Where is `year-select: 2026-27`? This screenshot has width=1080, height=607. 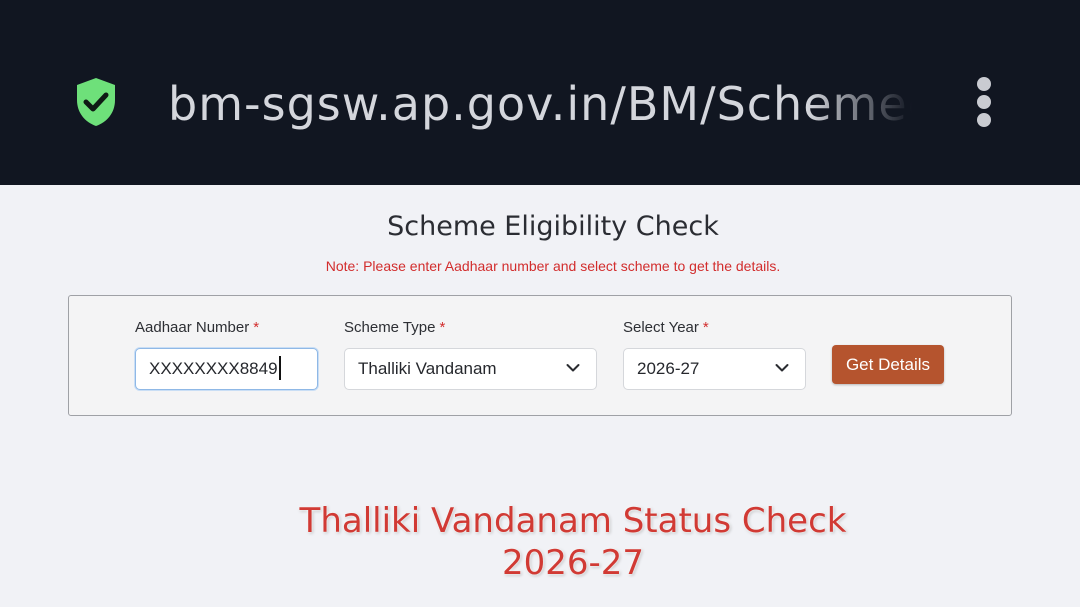 year-select: 2026-27 is located at coordinates (714, 369).